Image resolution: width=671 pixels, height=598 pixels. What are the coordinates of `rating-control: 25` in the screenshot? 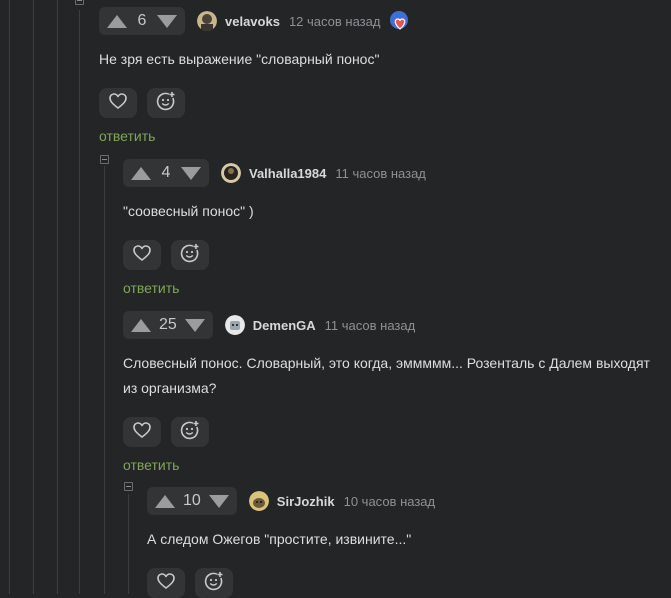 It's located at (168, 325).